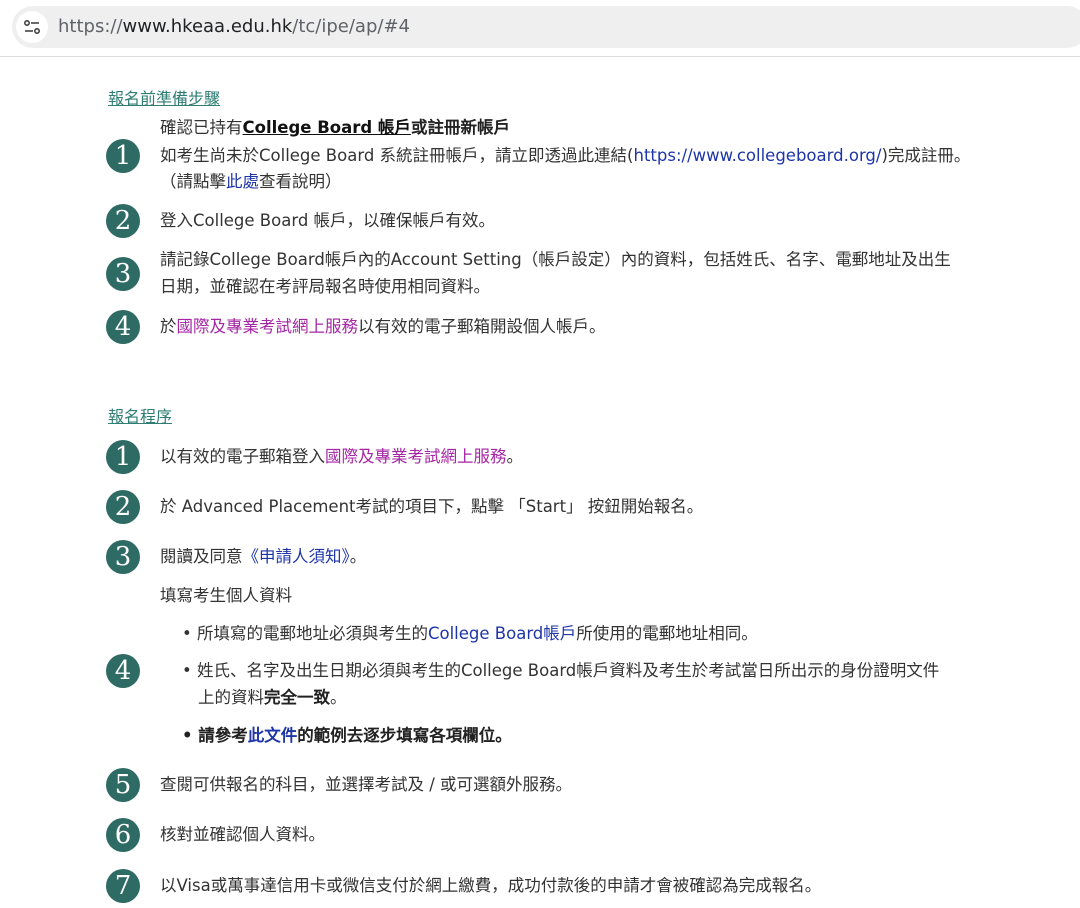  Describe the element at coordinates (242, 834) in the screenshot. I see `proc-step6-text: 核對並確認個人資料。` at that location.